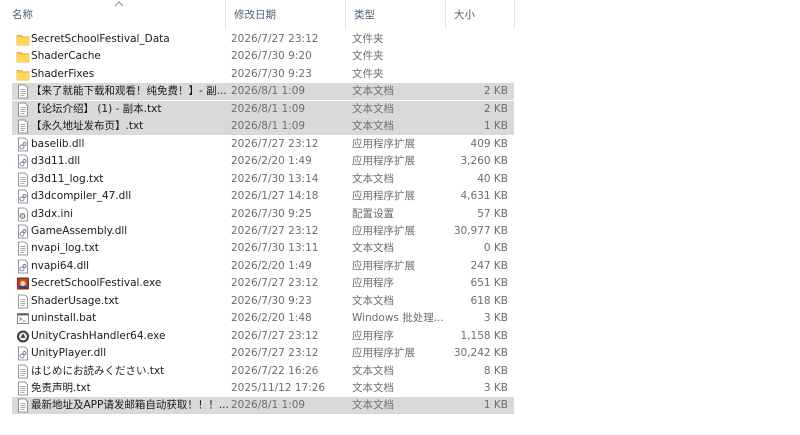 The height and width of the screenshot is (435, 800). Describe the element at coordinates (23, 336) in the screenshot. I see `unity-exe-icon` at that location.